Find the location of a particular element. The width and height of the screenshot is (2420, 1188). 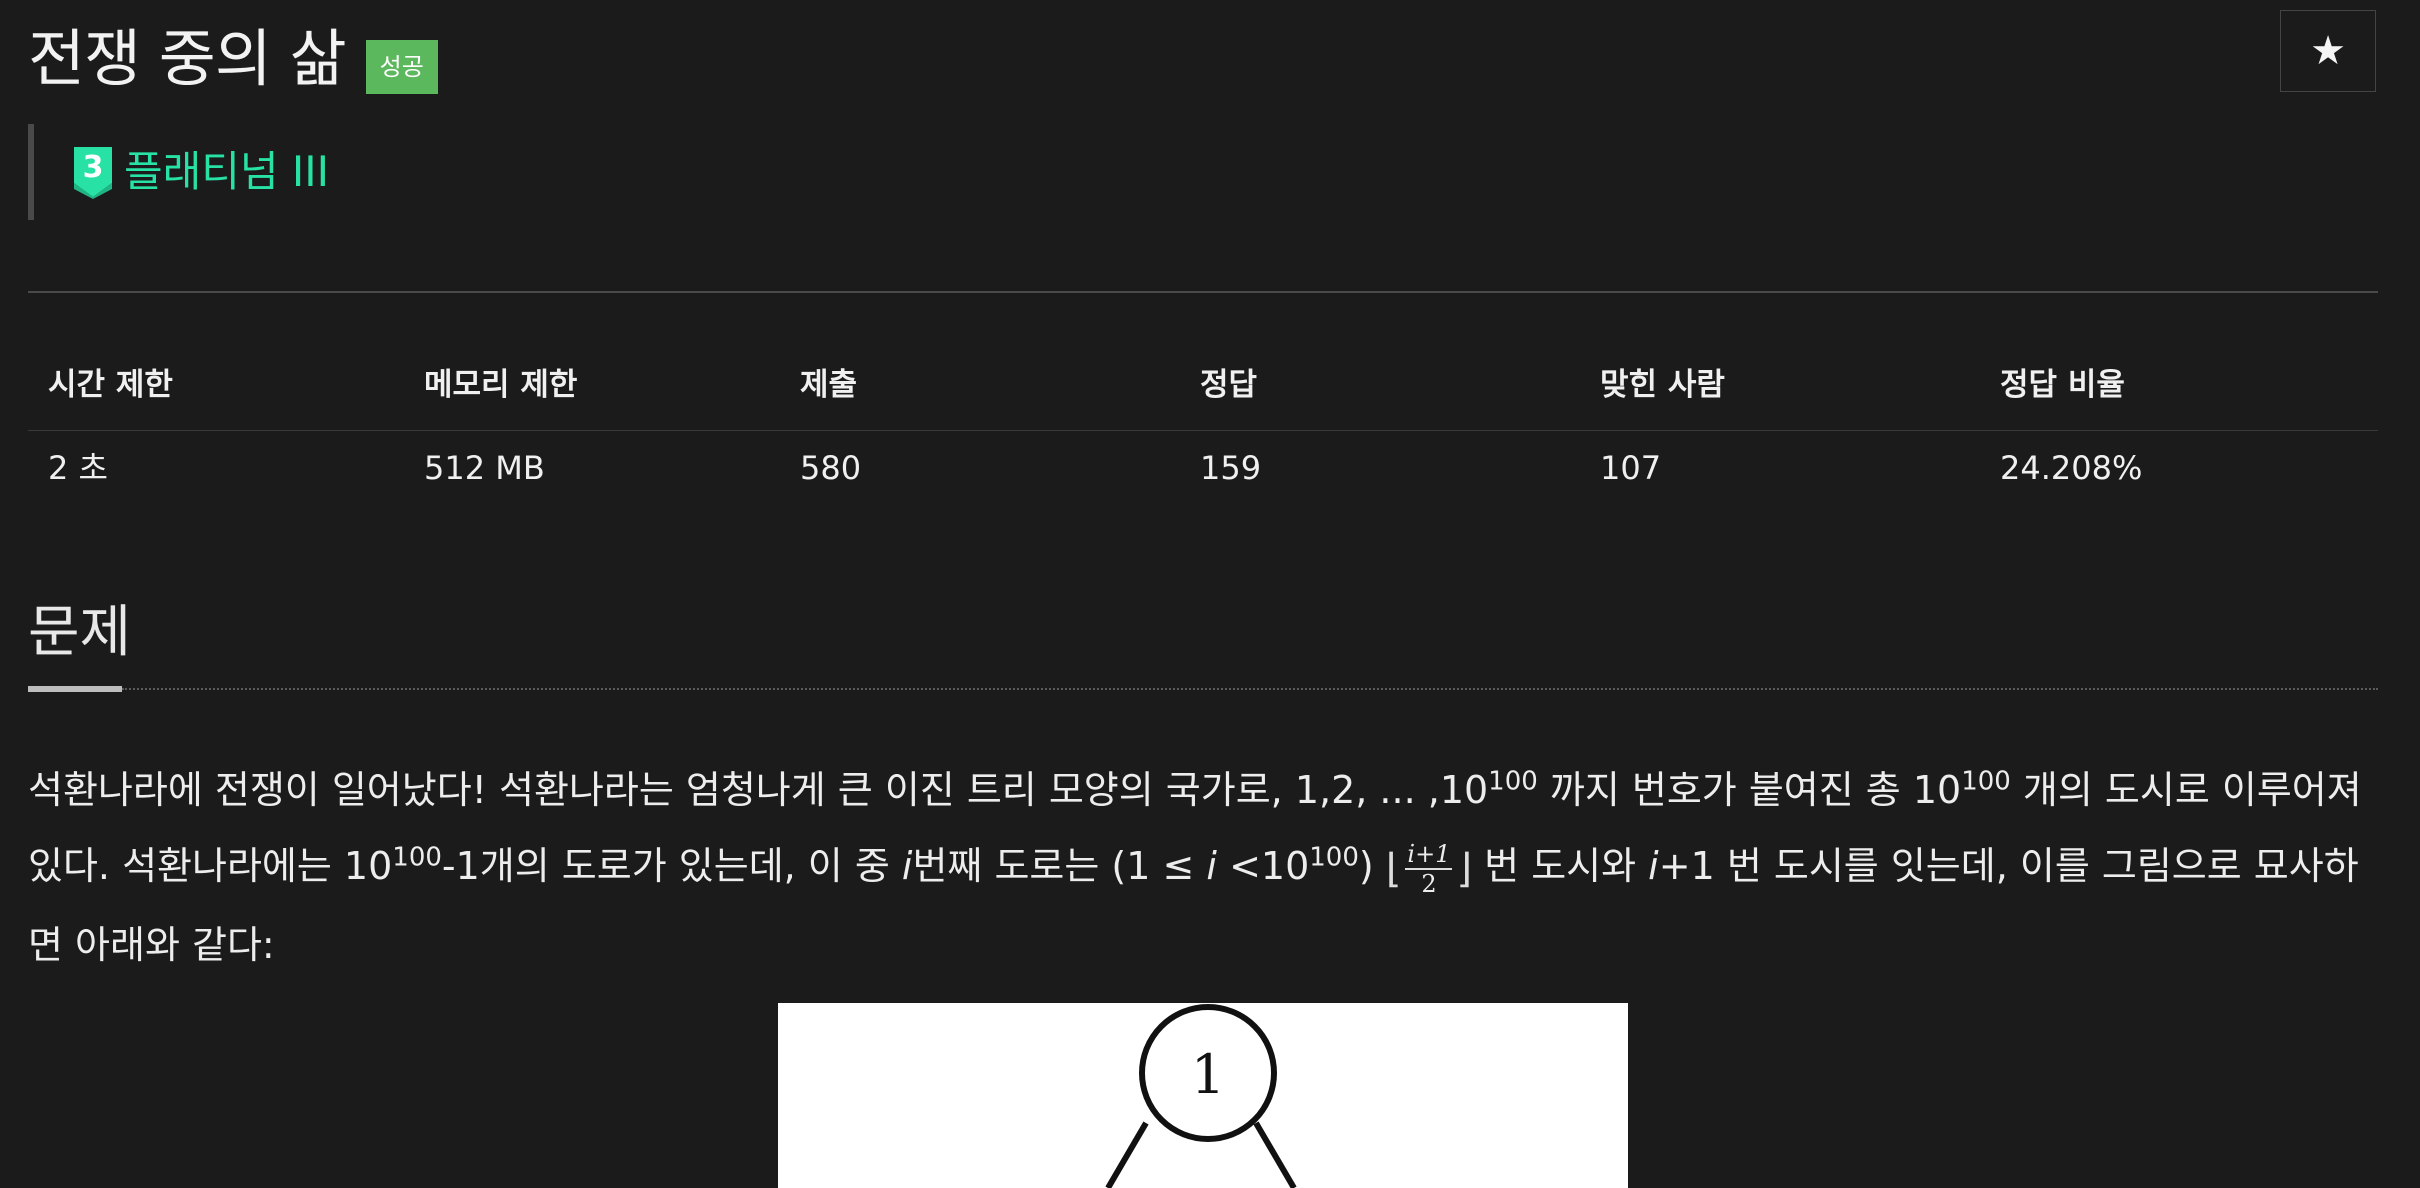

tier-box: 3 플래티넘 III is located at coordinates (228, 172).